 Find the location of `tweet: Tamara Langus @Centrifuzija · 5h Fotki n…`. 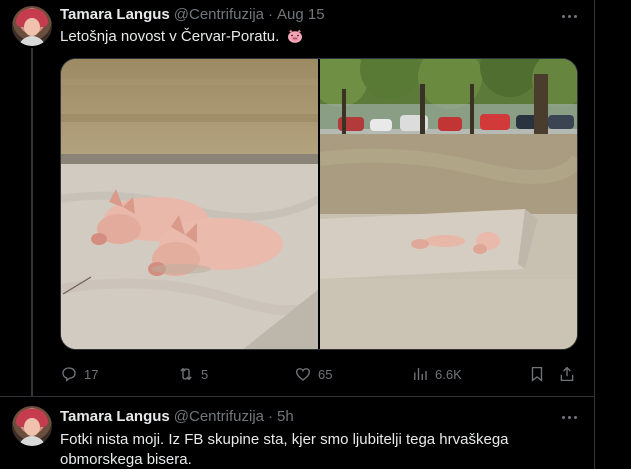

tweet: Tamara Langus @Centrifuzija · 5h Fotki n… is located at coordinates (297, 432).